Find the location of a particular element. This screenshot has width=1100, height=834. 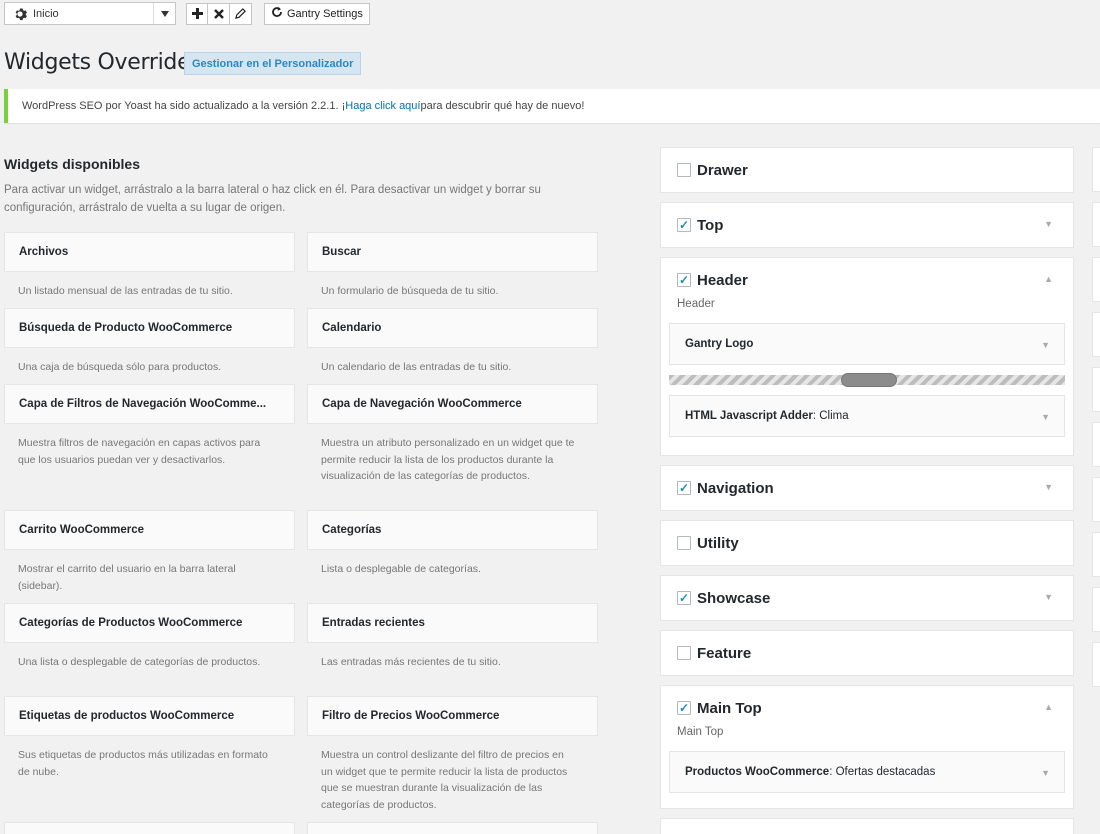

widget-buscar: Buscar is located at coordinates (452, 252).